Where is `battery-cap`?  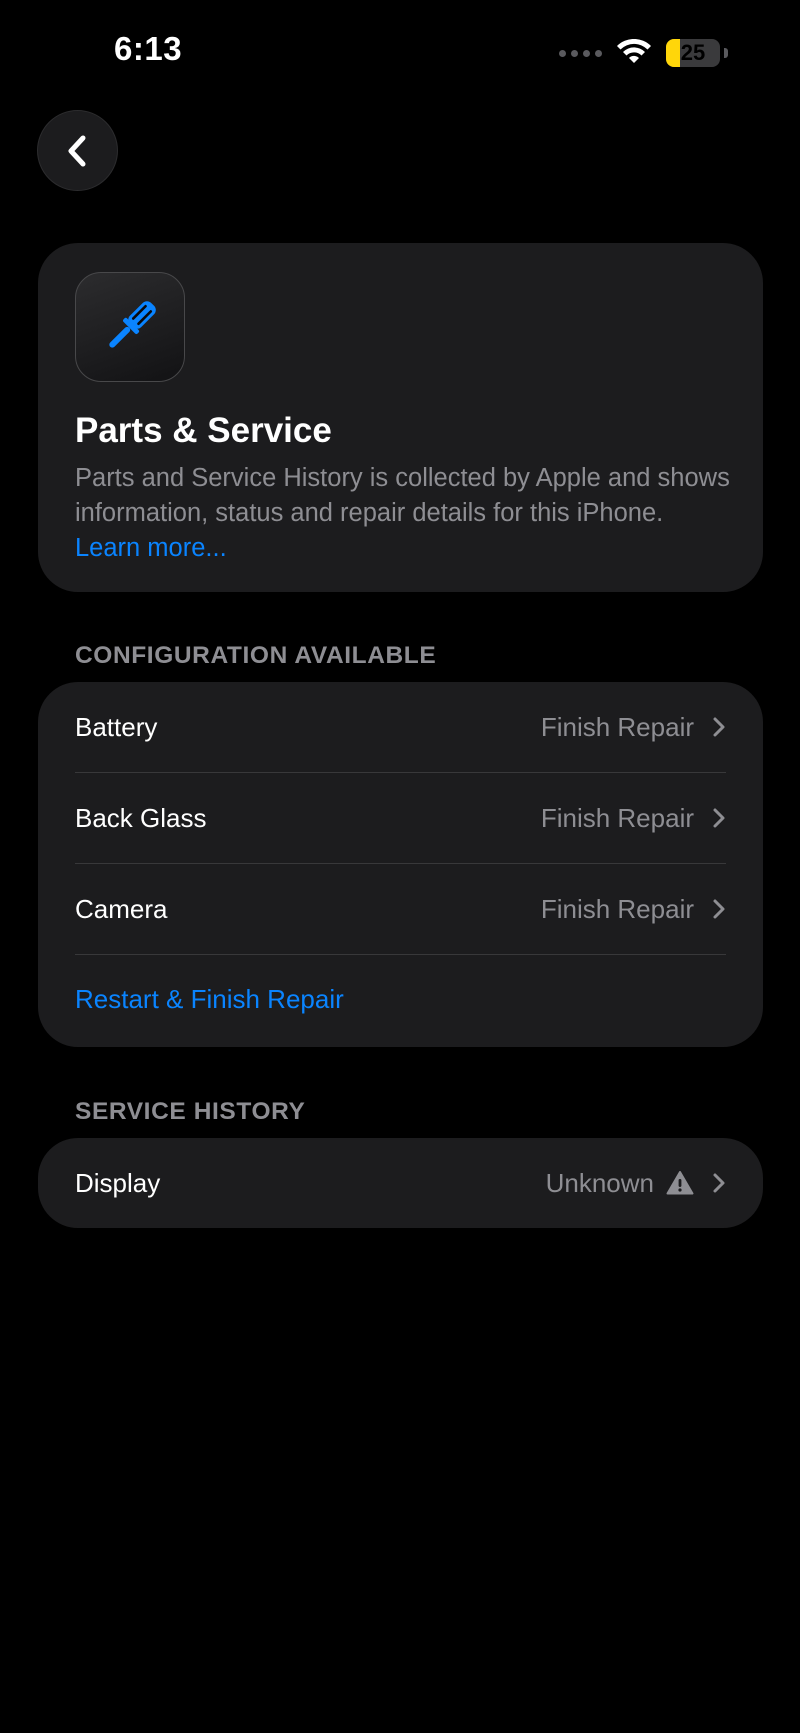
battery-cap is located at coordinates (726, 53).